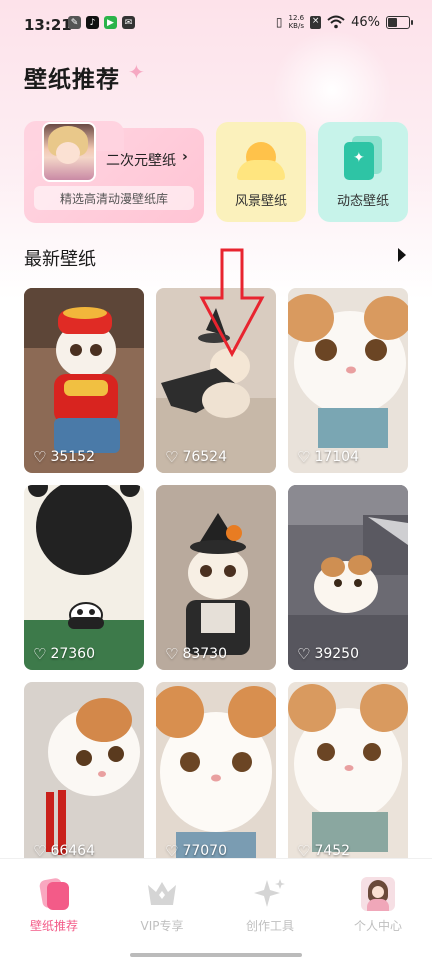  Describe the element at coordinates (114, 198) in the screenshot. I see `category-anime-subtitle: 精选高清动漫壁纸库` at that location.